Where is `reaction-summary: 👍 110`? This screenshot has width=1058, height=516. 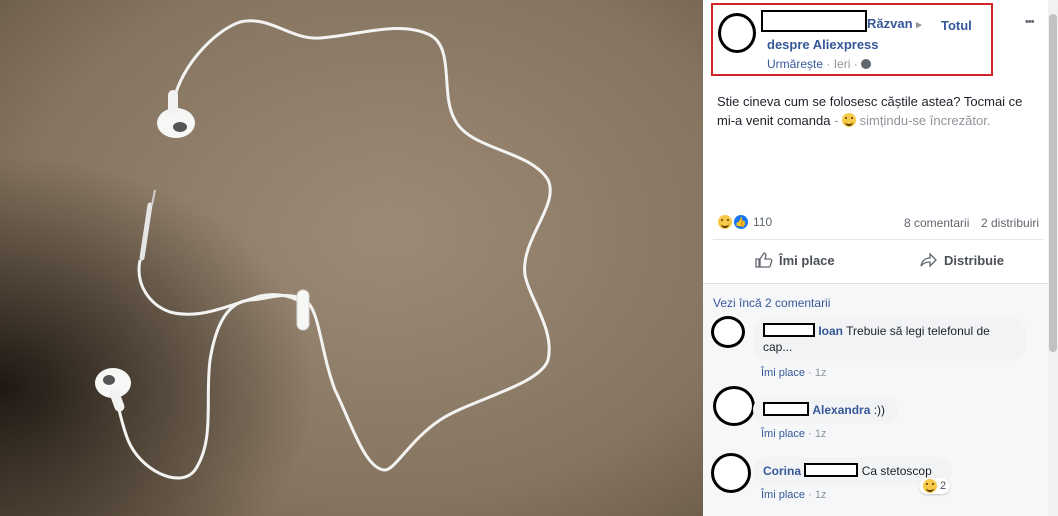
reaction-summary: 👍 110 is located at coordinates (745, 222).